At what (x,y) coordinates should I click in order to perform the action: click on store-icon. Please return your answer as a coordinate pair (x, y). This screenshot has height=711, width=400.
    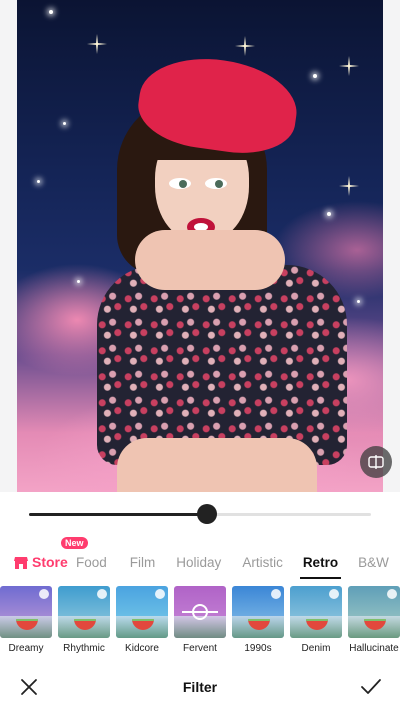
    Looking at the image, I should click on (21, 562).